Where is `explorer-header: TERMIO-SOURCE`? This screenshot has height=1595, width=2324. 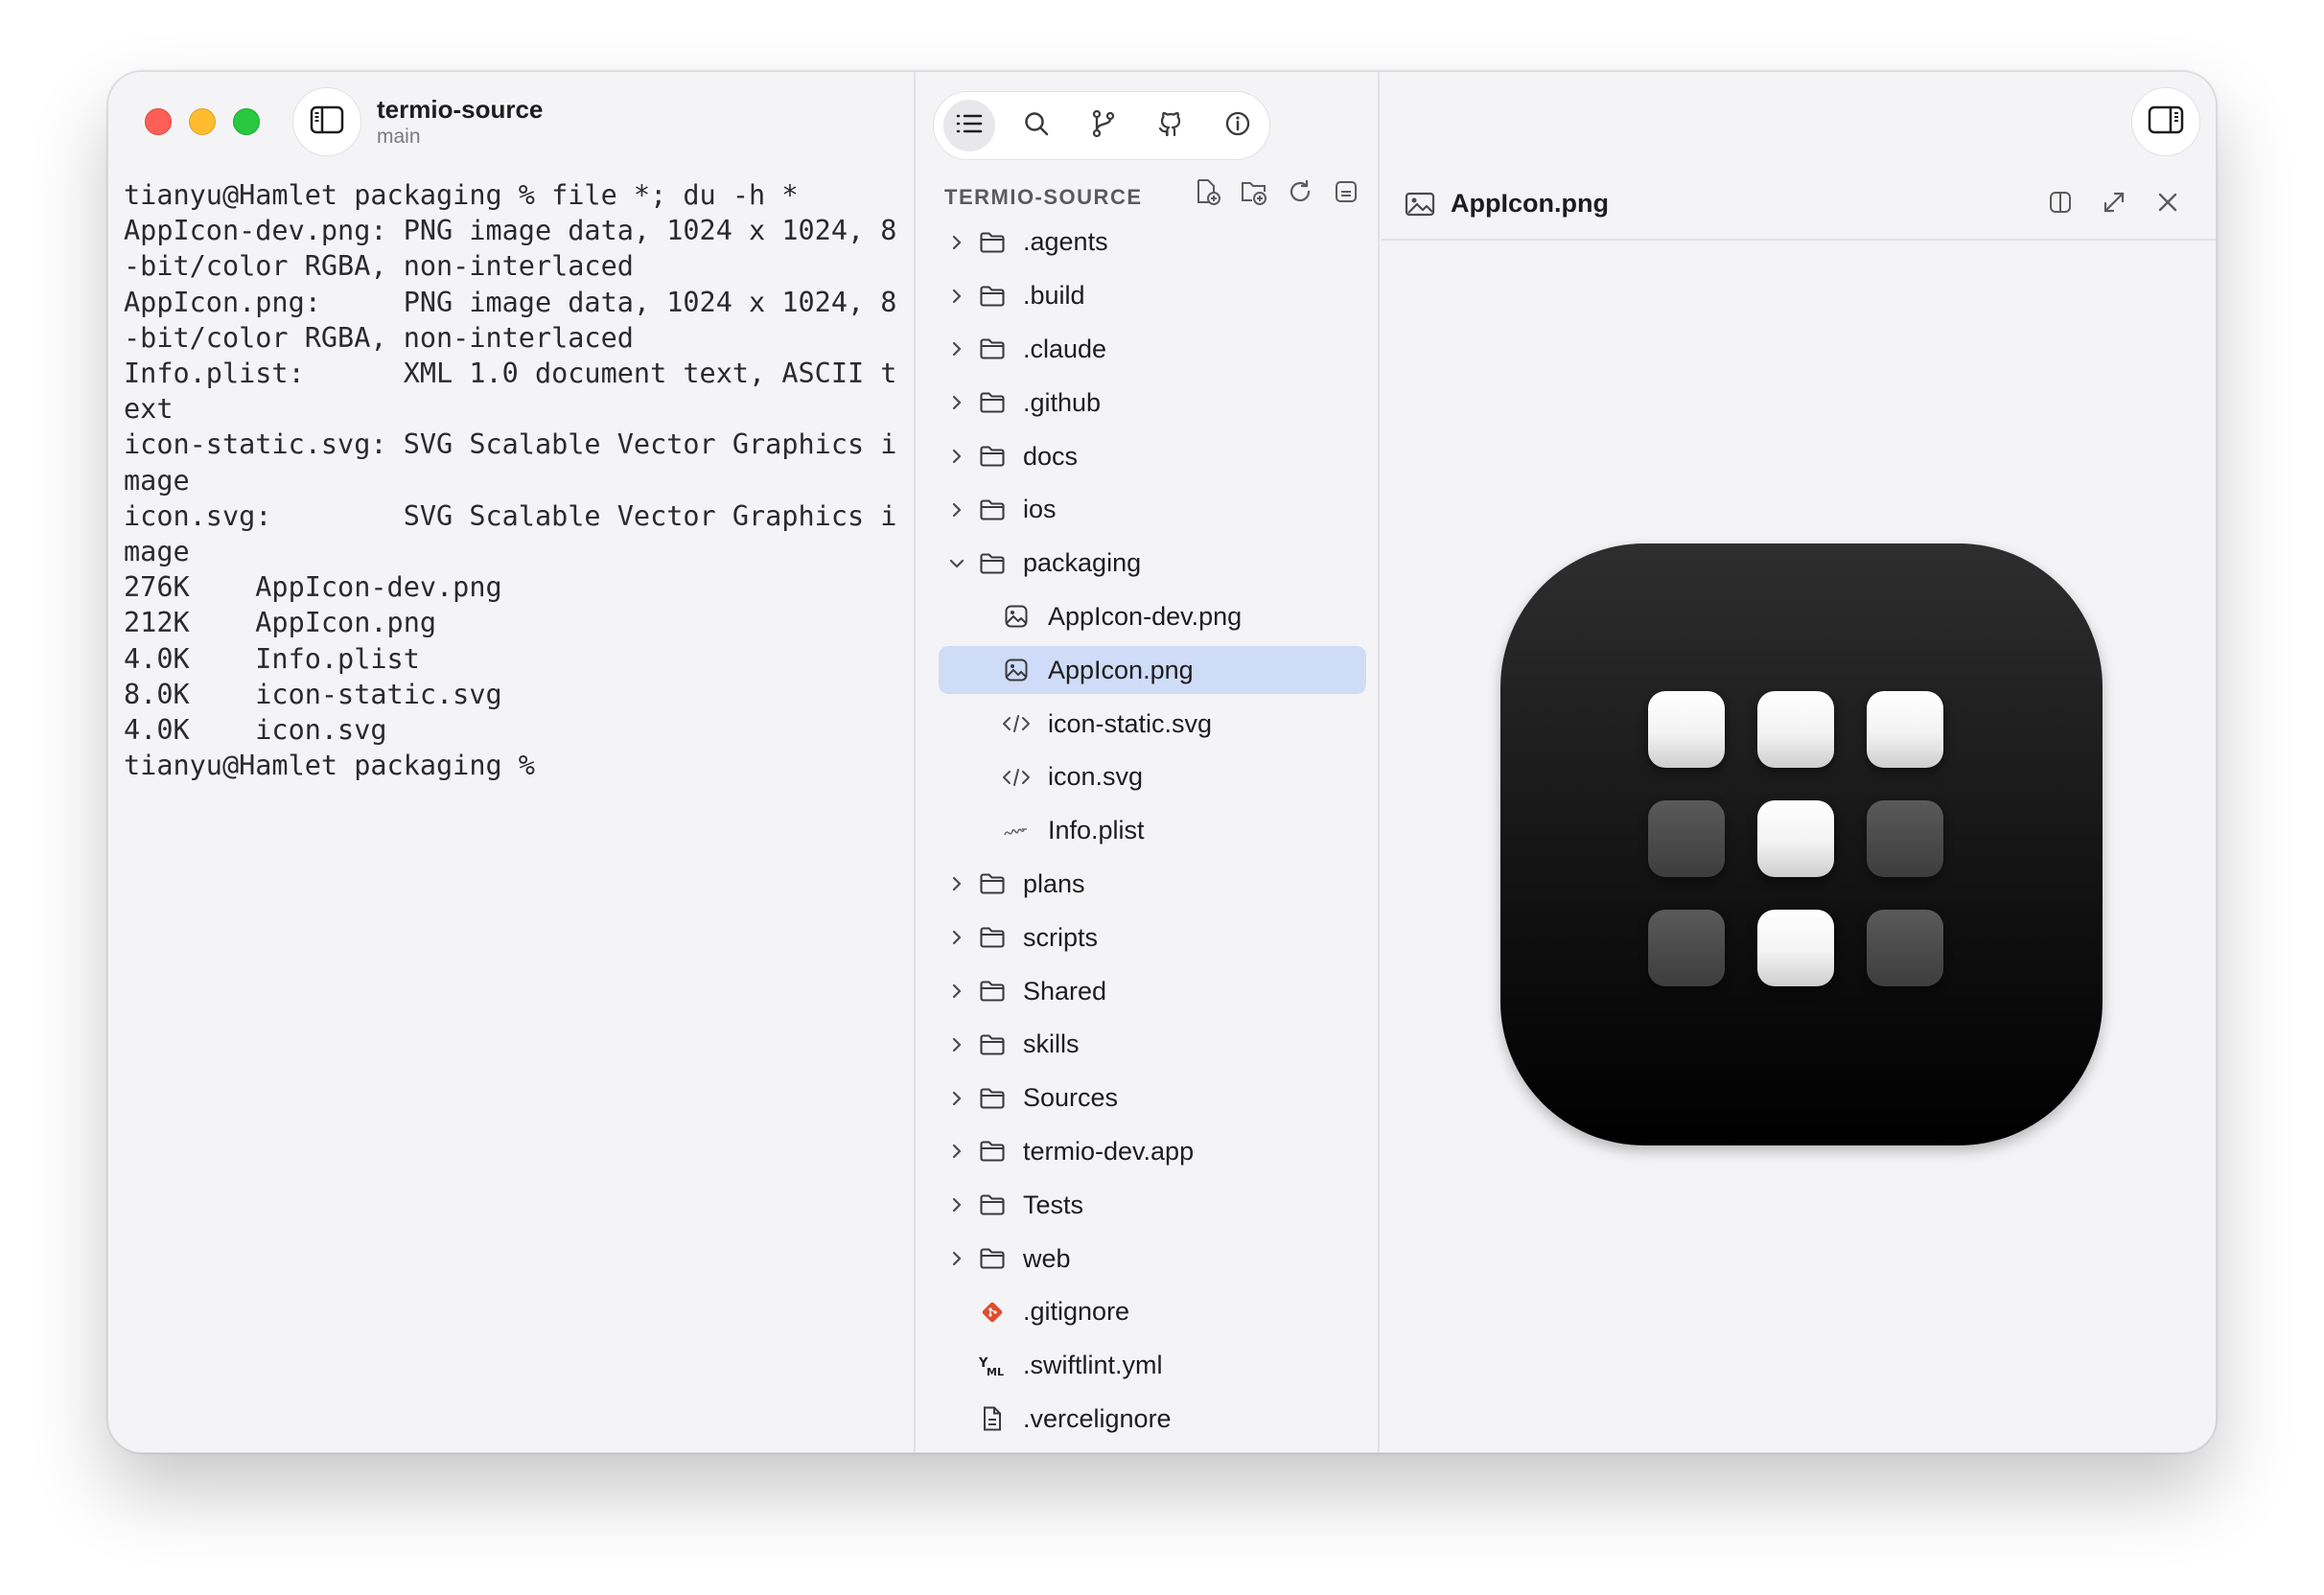
explorer-header: TERMIO-SOURCE is located at coordinates (1043, 197).